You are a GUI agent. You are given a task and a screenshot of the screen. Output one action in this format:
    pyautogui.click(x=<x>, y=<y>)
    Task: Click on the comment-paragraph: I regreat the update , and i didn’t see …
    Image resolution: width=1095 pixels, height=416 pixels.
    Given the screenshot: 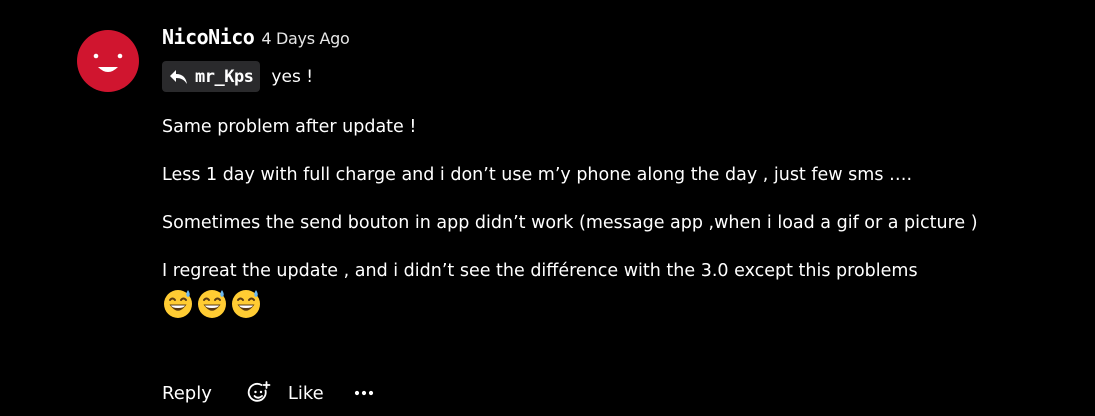 What is the action you would take?
    pyautogui.click(x=540, y=271)
    